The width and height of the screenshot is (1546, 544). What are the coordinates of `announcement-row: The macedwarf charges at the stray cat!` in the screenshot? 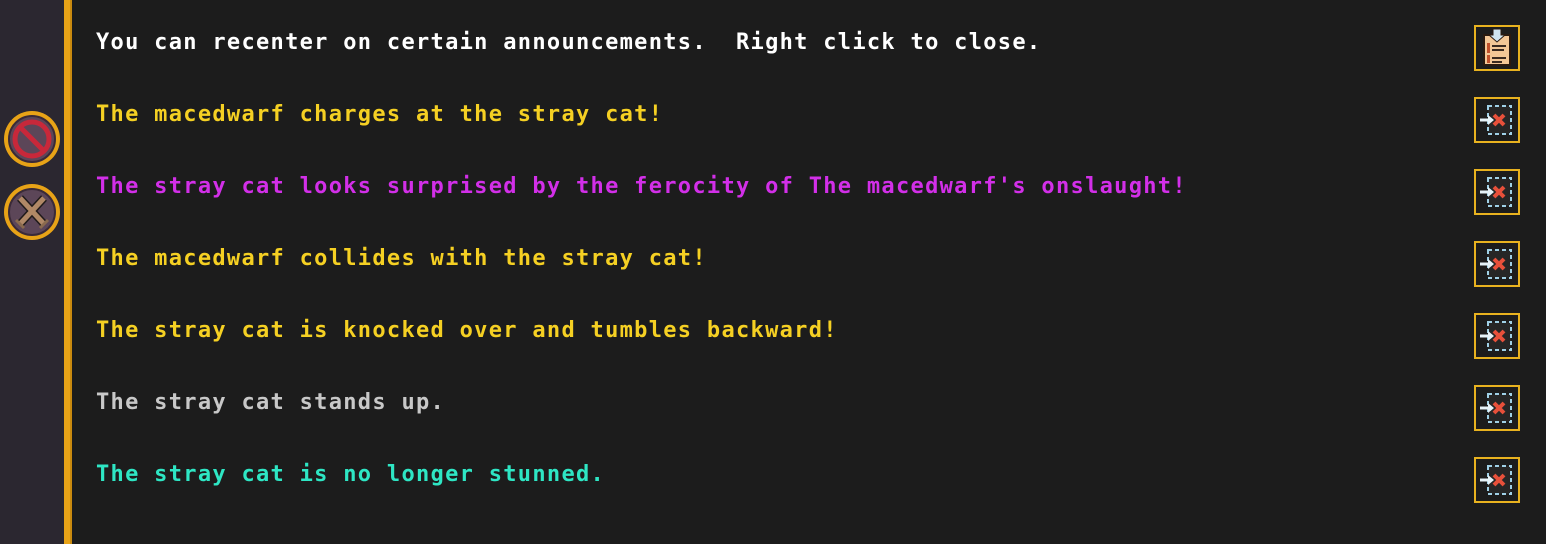 It's located at (821, 108).